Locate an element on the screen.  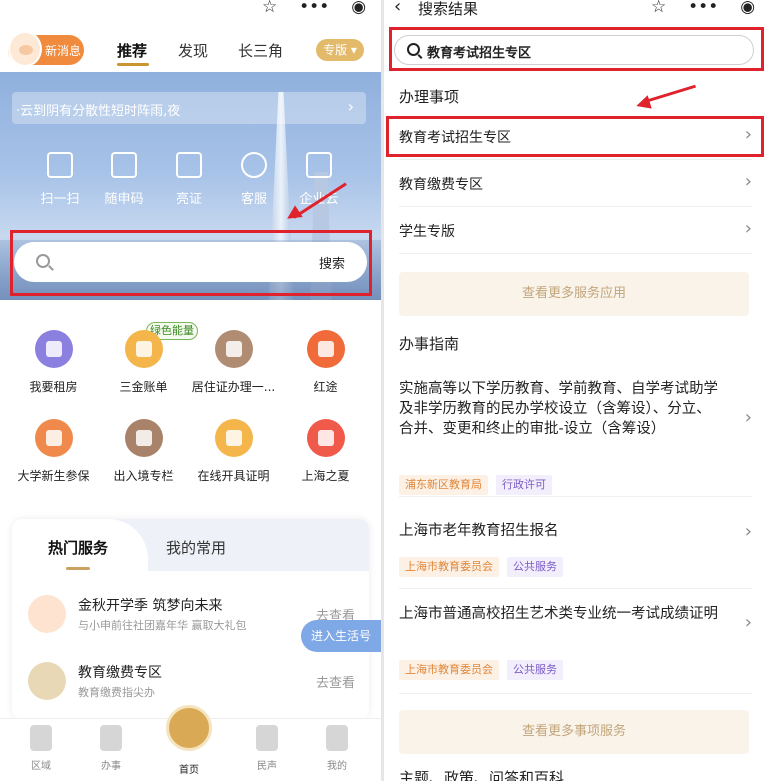
scan-icon is located at coordinates (60, 165).